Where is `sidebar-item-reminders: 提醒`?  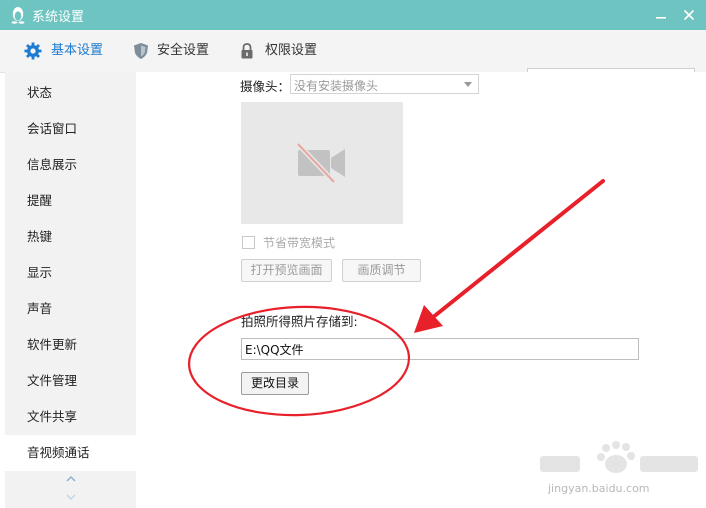
sidebar-item-reminders: 提醒 is located at coordinates (70, 201).